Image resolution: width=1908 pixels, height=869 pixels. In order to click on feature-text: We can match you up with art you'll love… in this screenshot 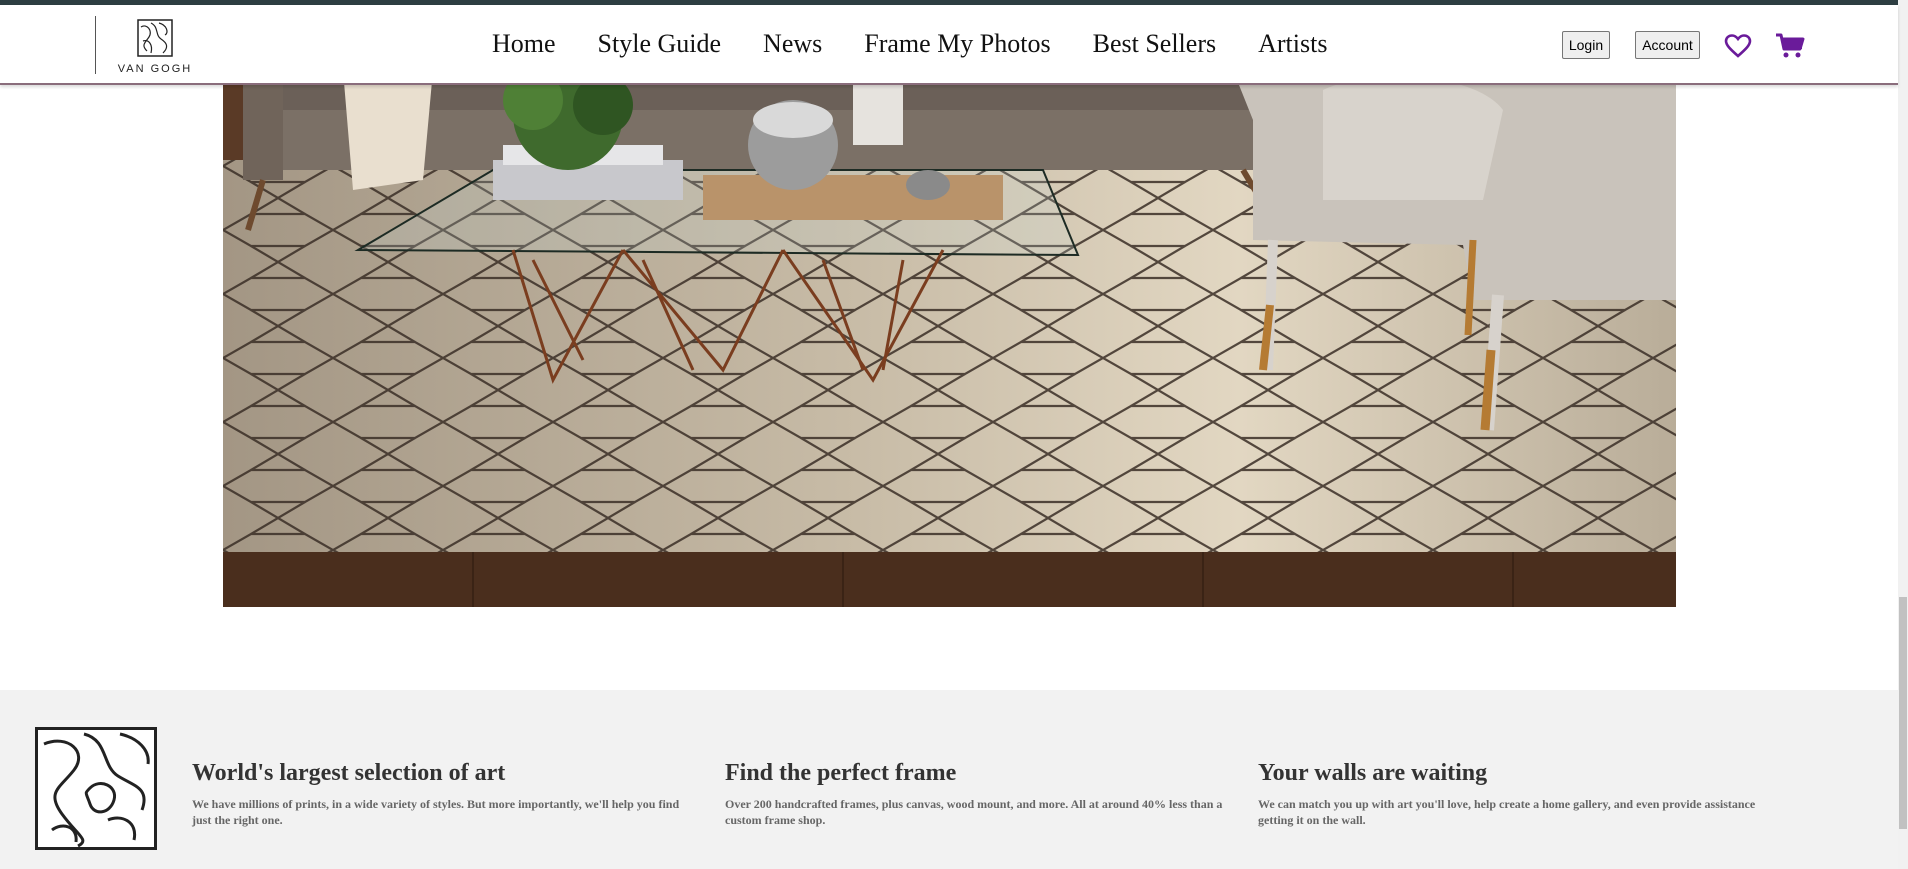, I will do `click(1507, 812)`.